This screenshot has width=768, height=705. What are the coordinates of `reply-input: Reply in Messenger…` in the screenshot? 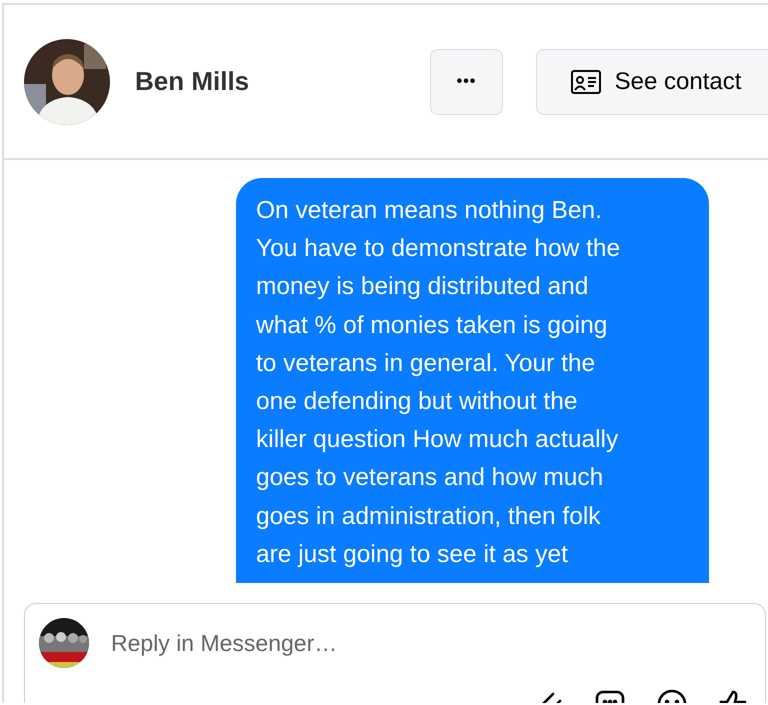 It's located at (430, 643).